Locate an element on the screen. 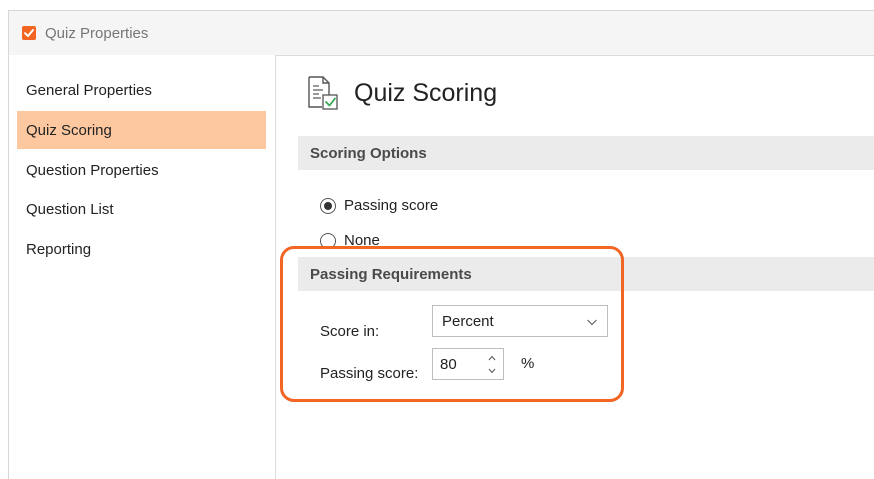  spin-down-icon is located at coordinates (492, 370).